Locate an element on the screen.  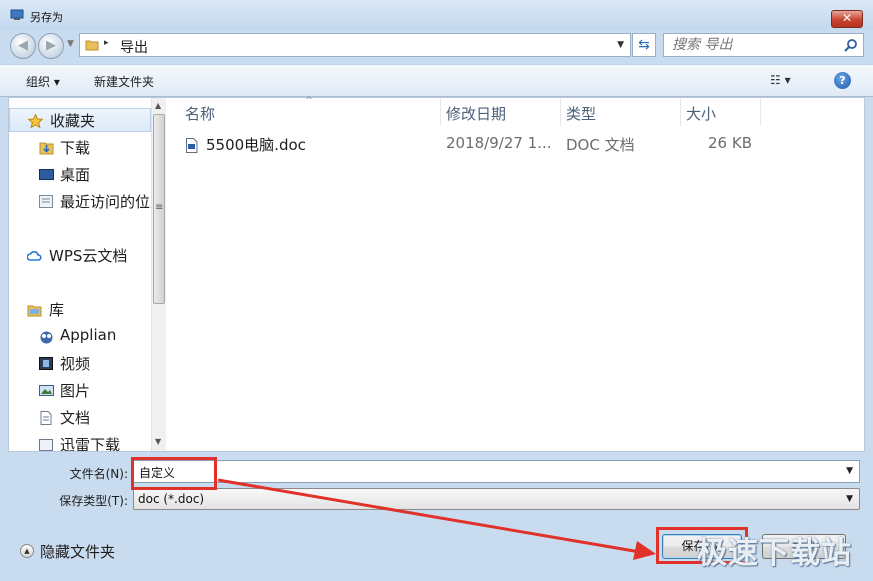
hide-folders-label: 隐藏文件夹 is located at coordinates (78, 552).